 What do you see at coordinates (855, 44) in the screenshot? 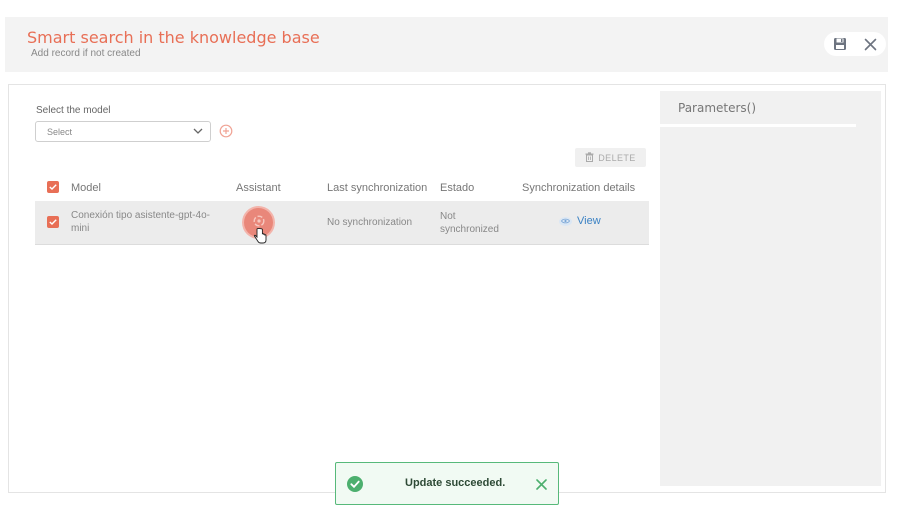
I see `header-actions` at bounding box center [855, 44].